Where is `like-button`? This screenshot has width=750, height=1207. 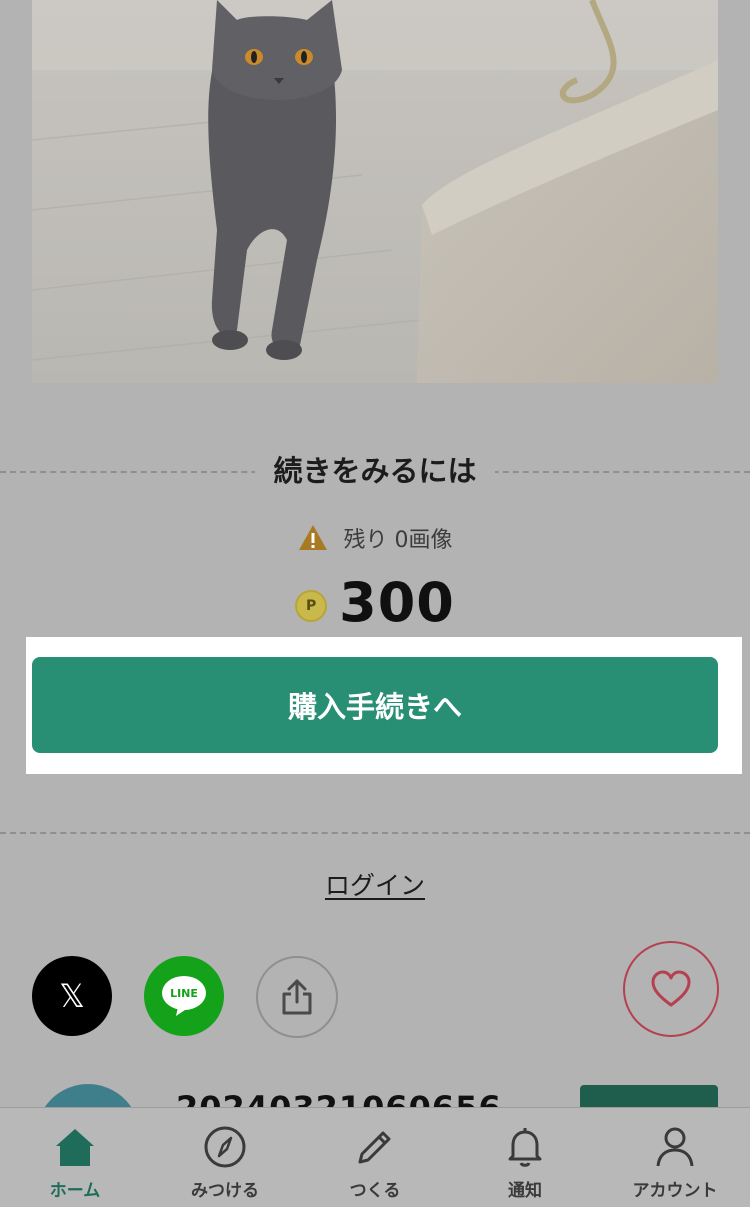
like-button is located at coordinates (671, 989).